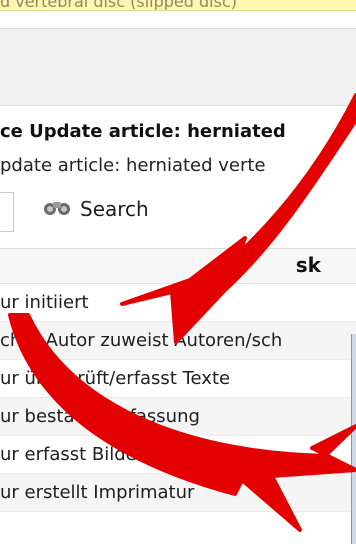 This screenshot has height=548, width=356. I want to click on toolbar-area, so click(178, 67).